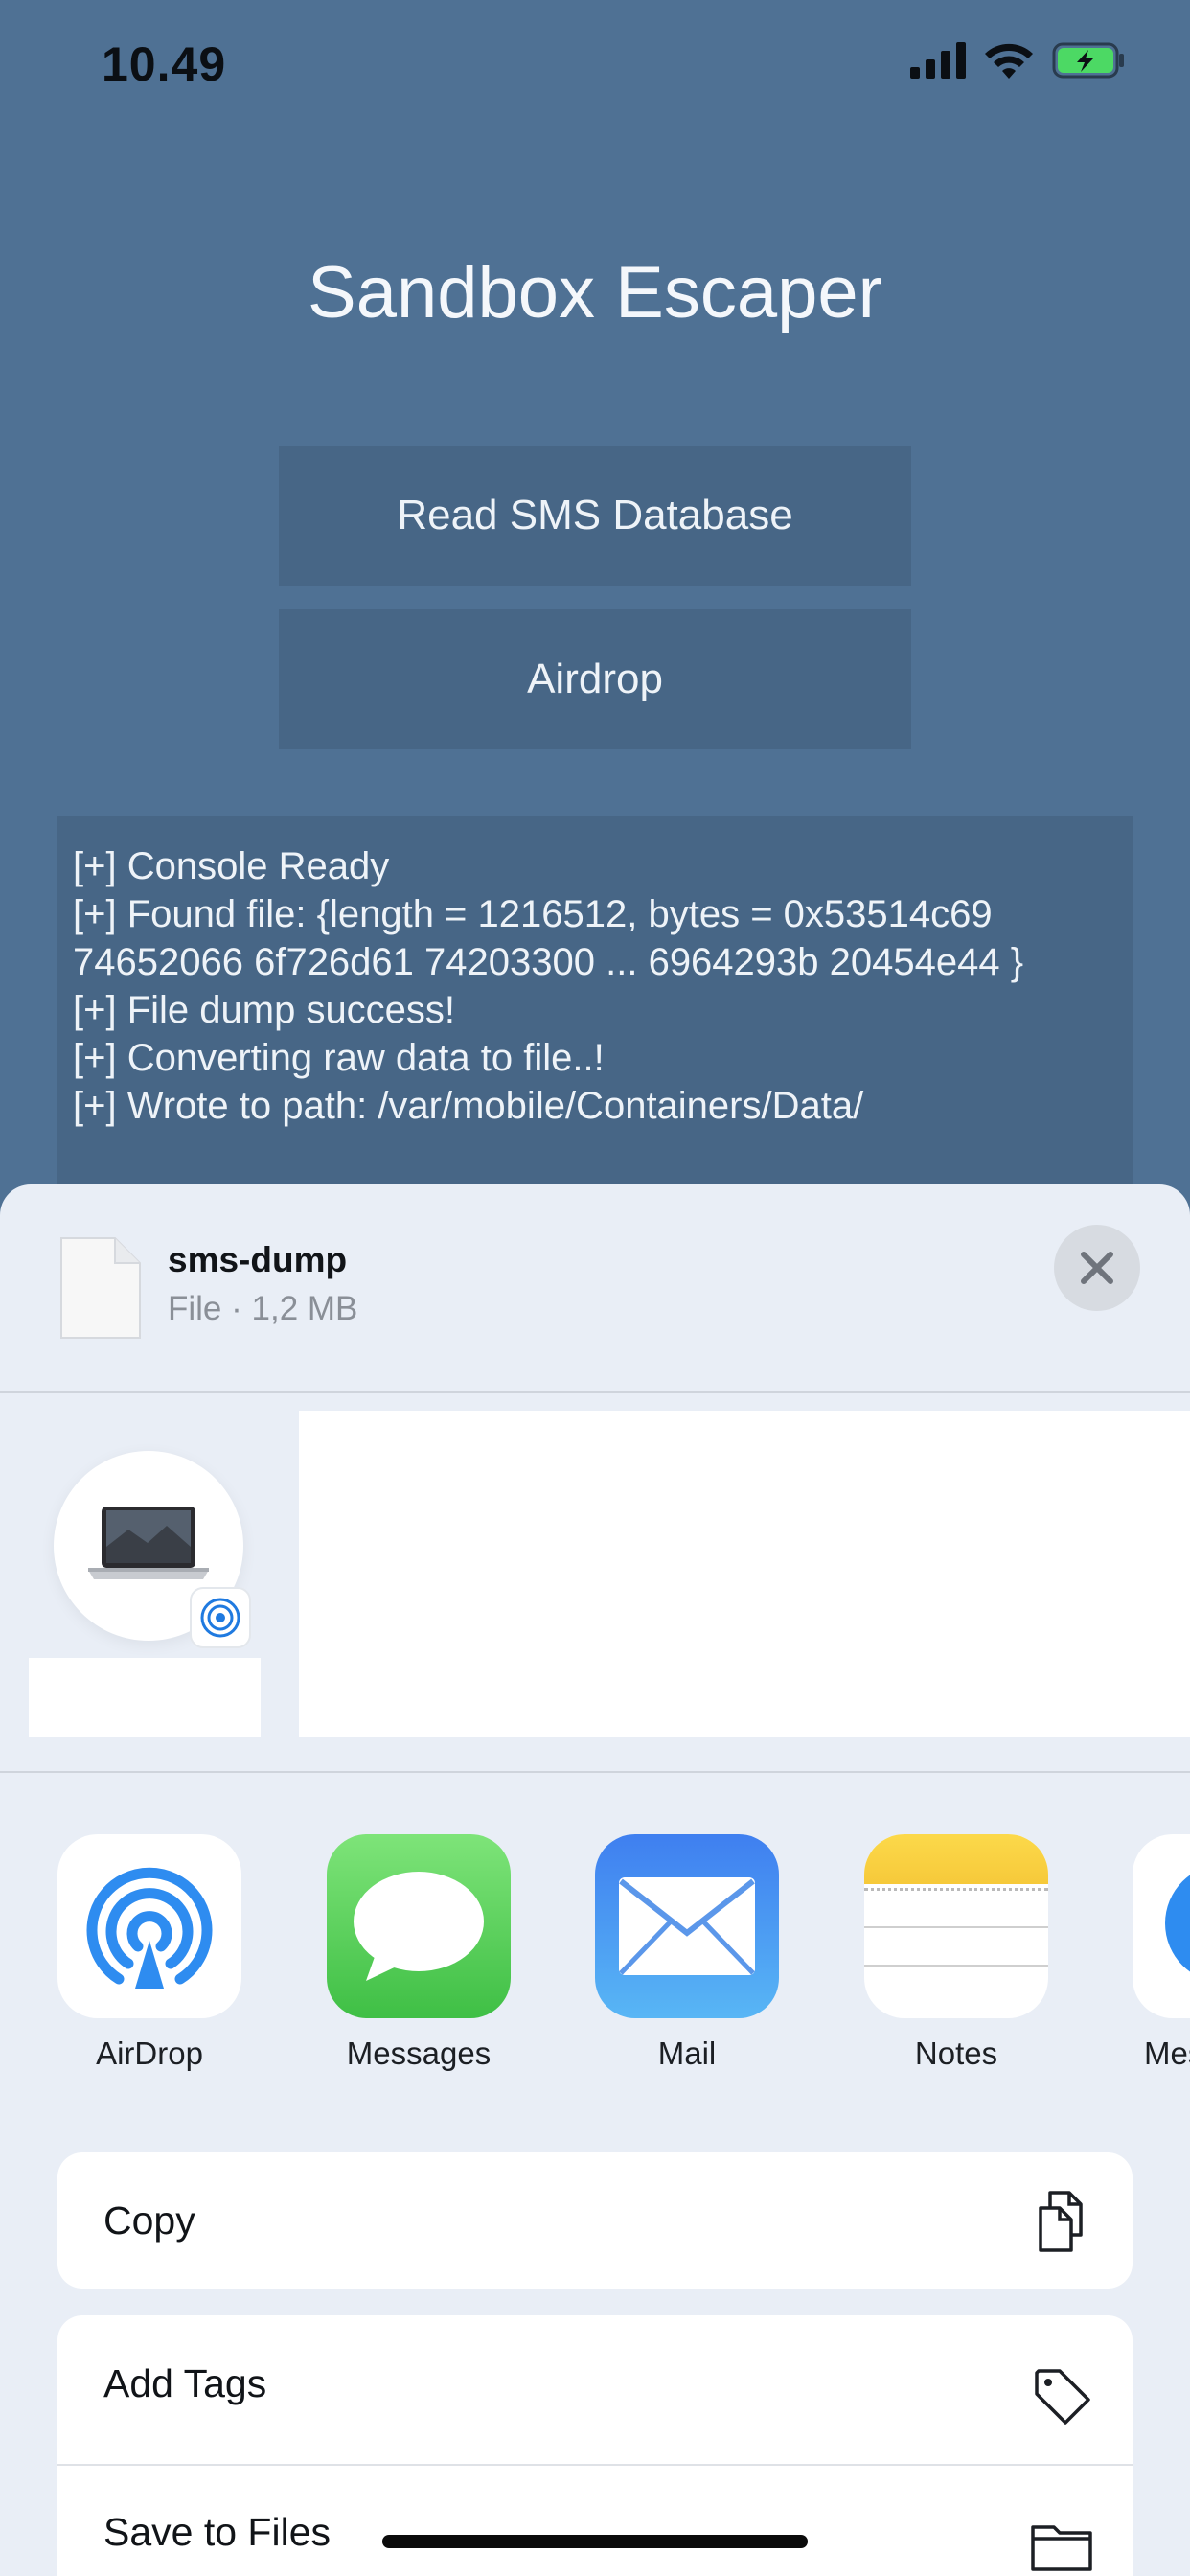 The height and width of the screenshot is (2576, 1190). I want to click on cellular-signal-icon, so click(938, 60).